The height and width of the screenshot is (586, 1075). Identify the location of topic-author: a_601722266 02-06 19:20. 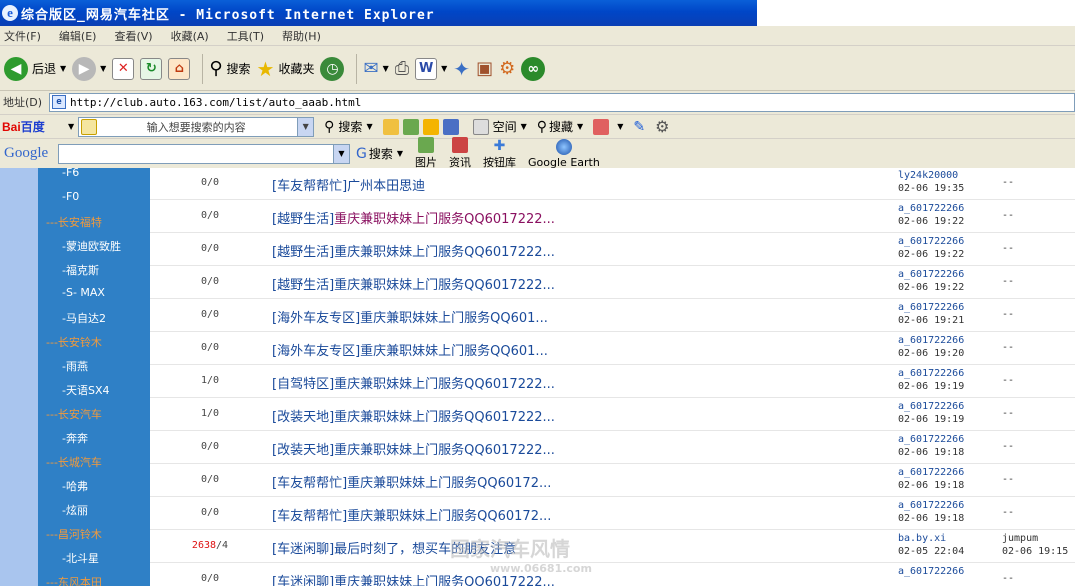
(931, 347).